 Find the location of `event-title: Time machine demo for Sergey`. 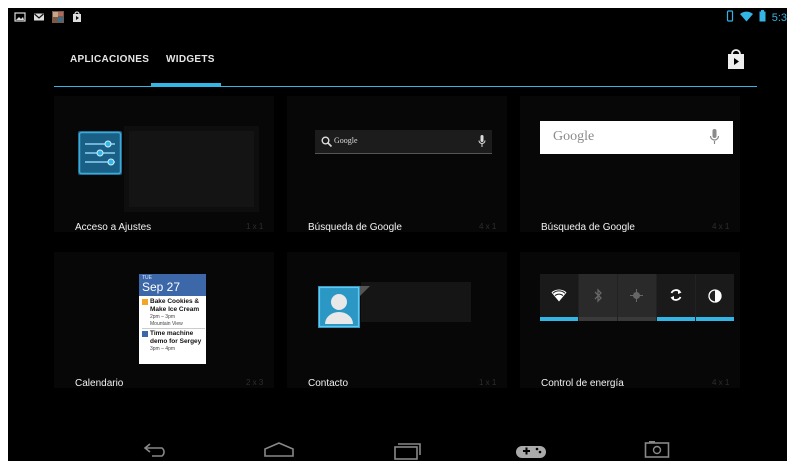

event-title: Time machine demo for Sergey is located at coordinates (176, 337).